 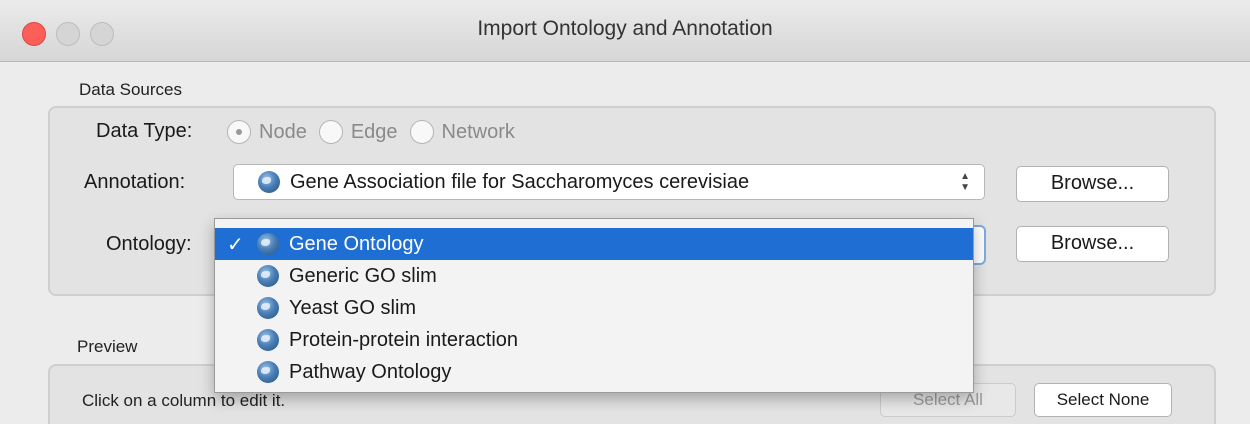 I want to click on ontology-option-generic-go-slim: Generic GO slim, so click(x=594, y=276).